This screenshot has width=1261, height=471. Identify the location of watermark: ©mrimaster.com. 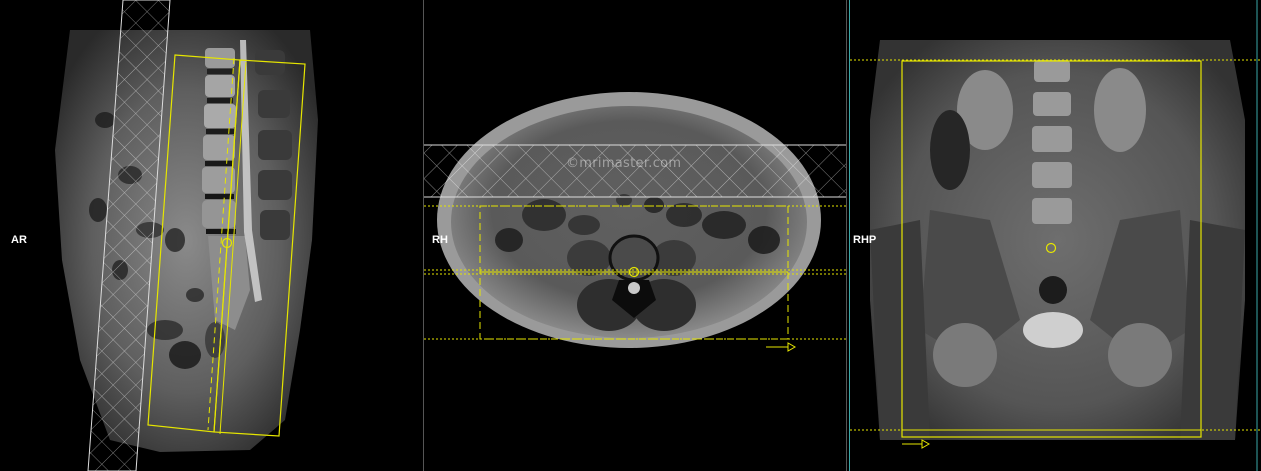
(624, 163).